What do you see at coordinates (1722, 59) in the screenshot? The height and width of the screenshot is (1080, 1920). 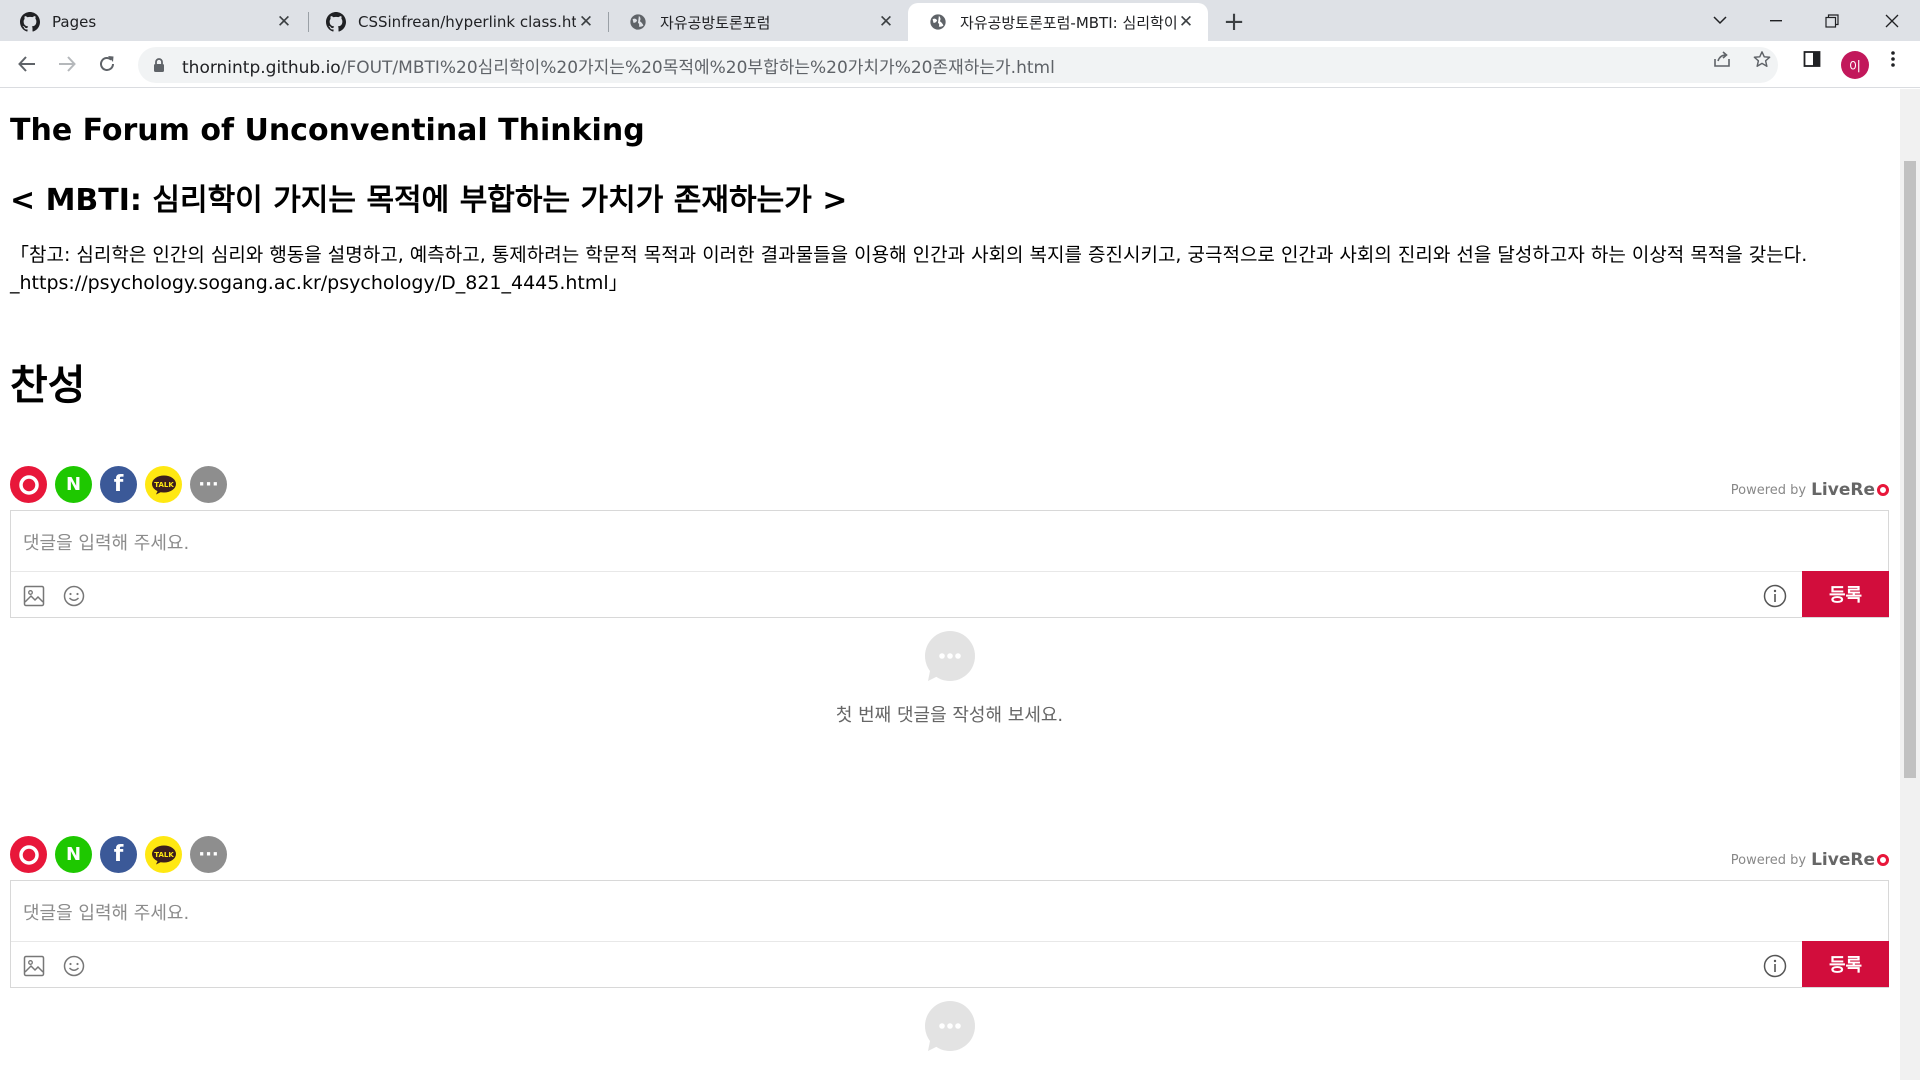 I see `share-icon` at bounding box center [1722, 59].